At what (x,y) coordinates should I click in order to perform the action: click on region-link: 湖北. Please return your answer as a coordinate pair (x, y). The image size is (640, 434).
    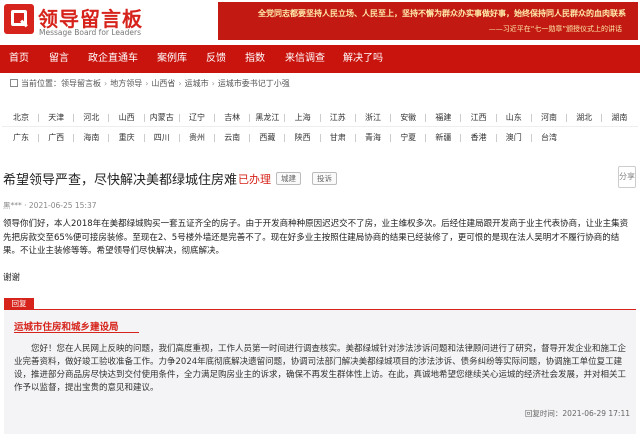
    Looking at the image, I should click on (584, 118).